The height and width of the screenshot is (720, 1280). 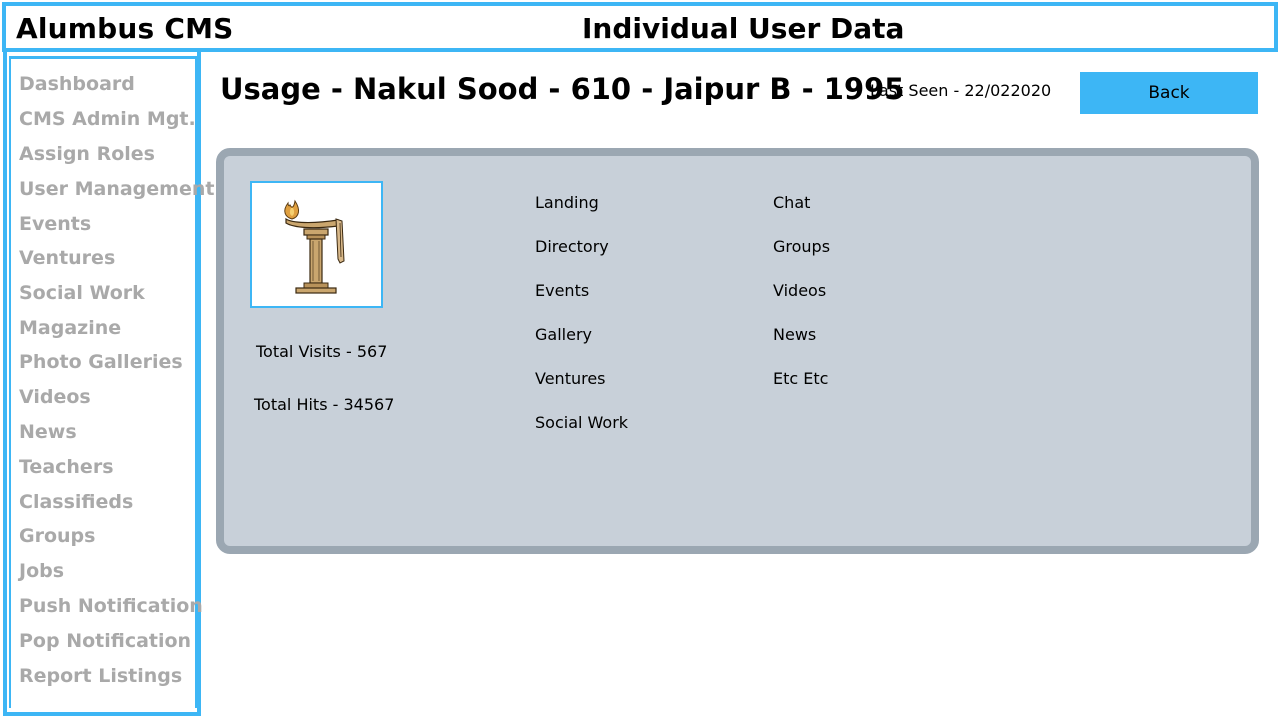 I want to click on user-avatar, so click(x=316, y=244).